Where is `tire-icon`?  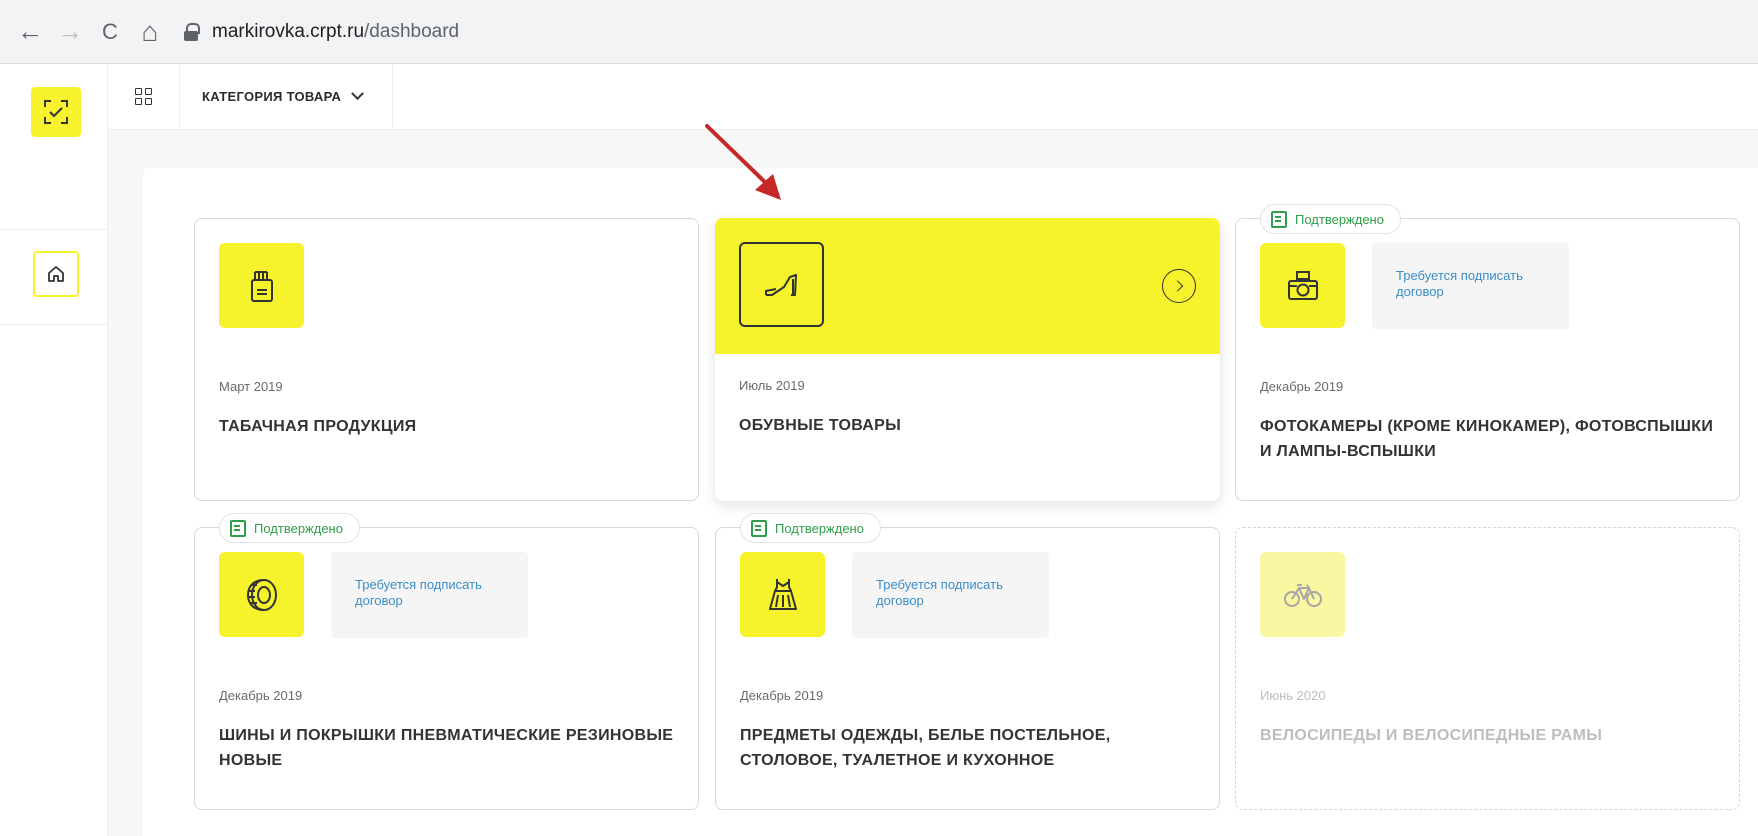 tire-icon is located at coordinates (261, 594).